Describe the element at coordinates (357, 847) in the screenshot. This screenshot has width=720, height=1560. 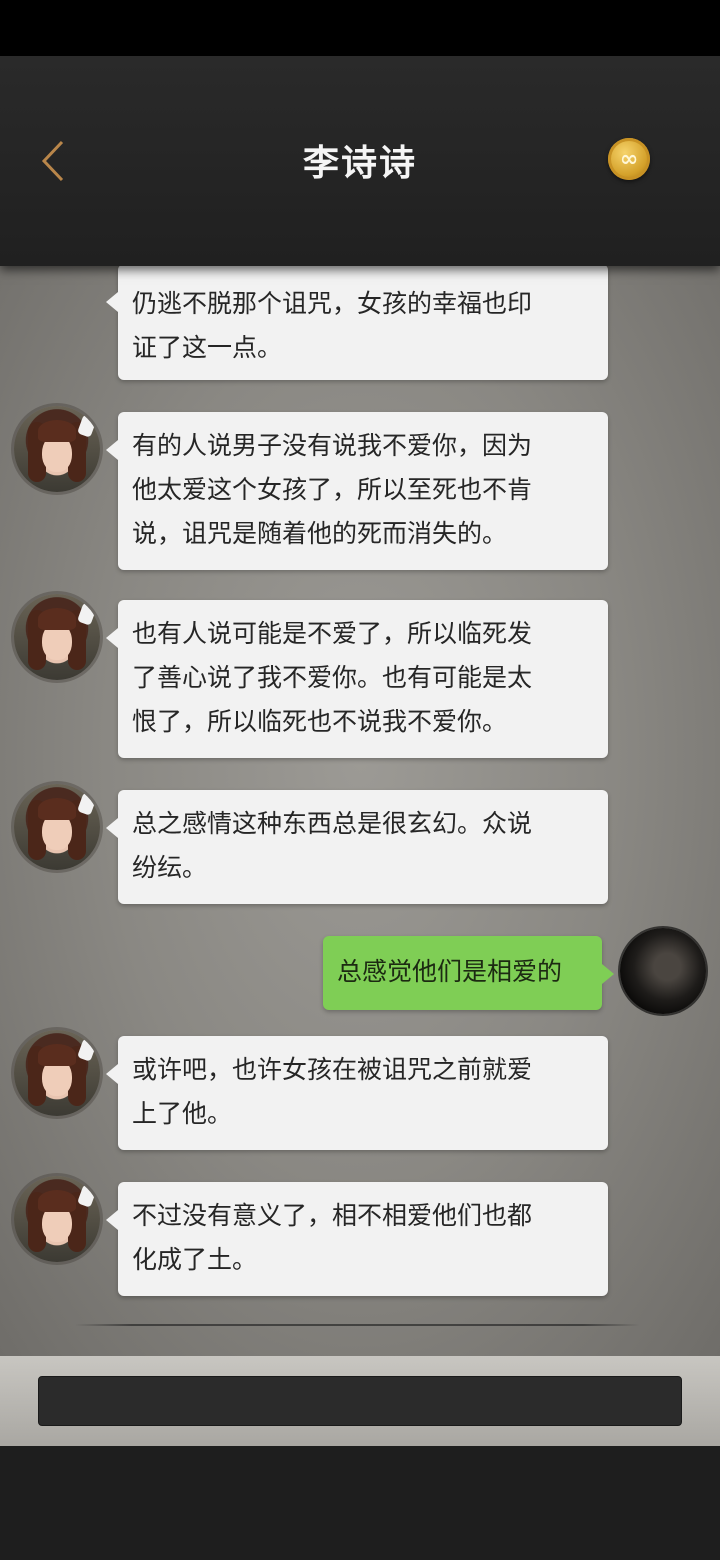
I see `message-bubble-contact: 总之感情这种东西总是很玄幻。众说 纷纭。` at that location.